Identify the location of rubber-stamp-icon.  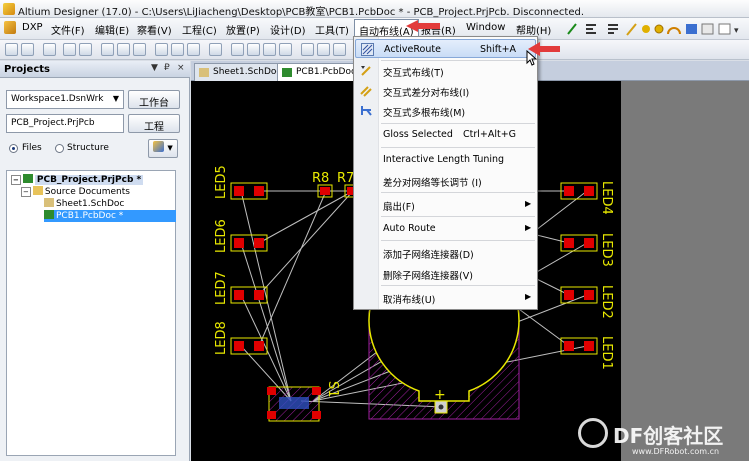
(215, 49).